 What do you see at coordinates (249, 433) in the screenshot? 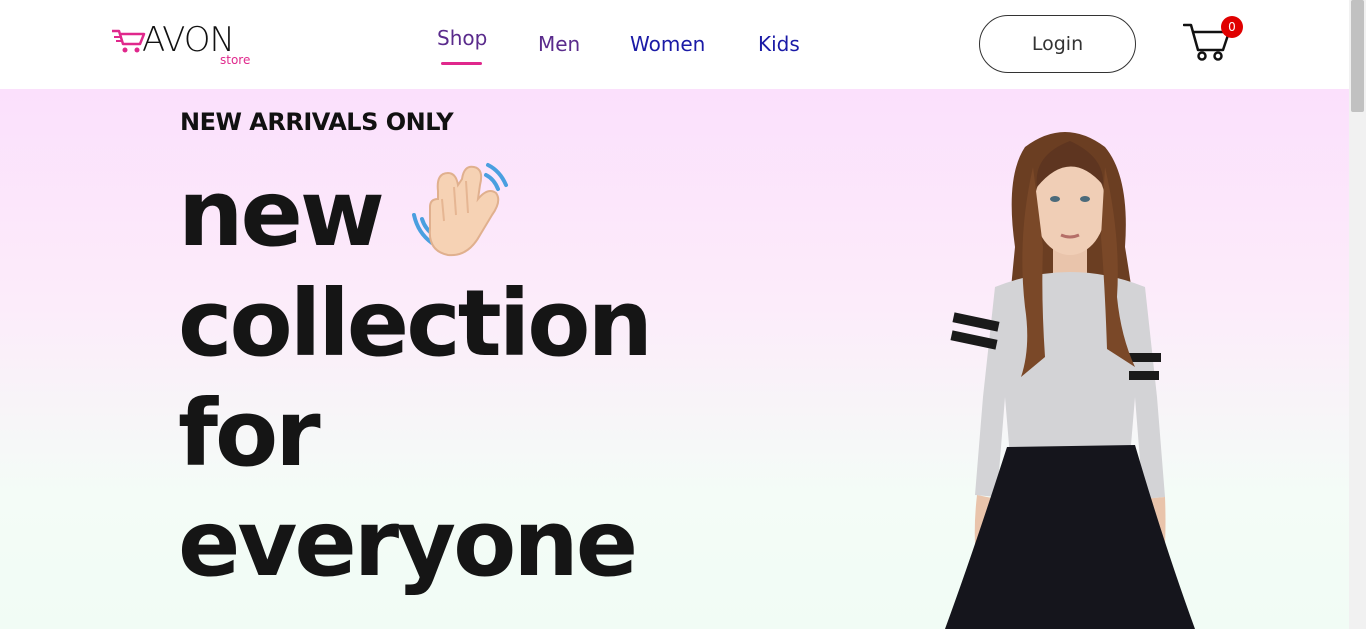
I see `headline-line: for` at bounding box center [249, 433].